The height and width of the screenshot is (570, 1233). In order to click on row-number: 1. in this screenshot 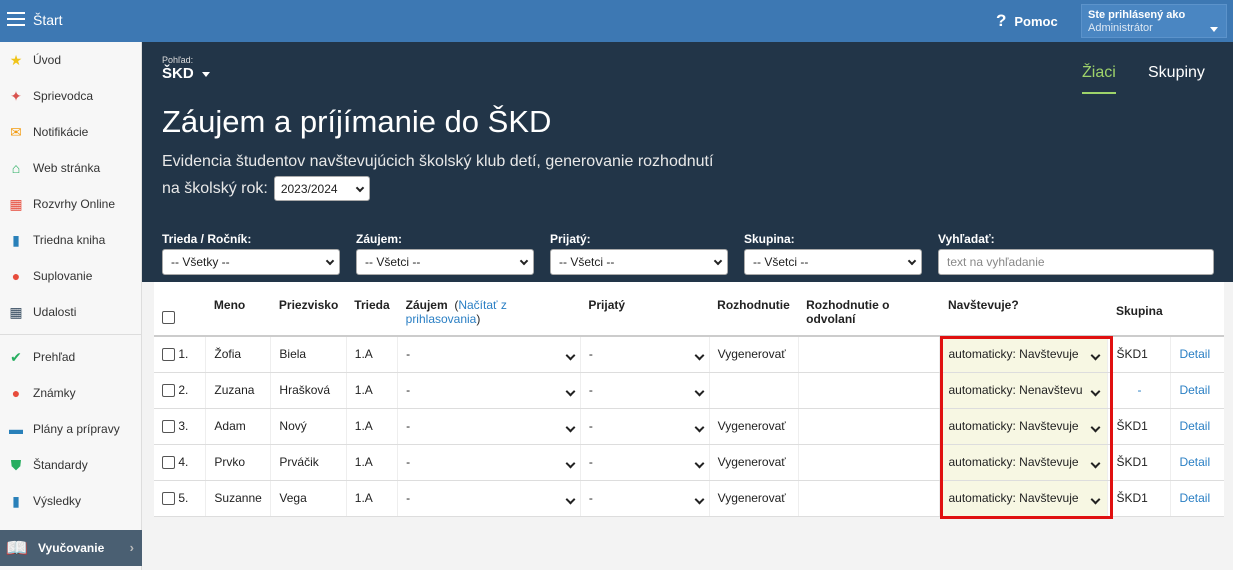, I will do `click(183, 354)`.